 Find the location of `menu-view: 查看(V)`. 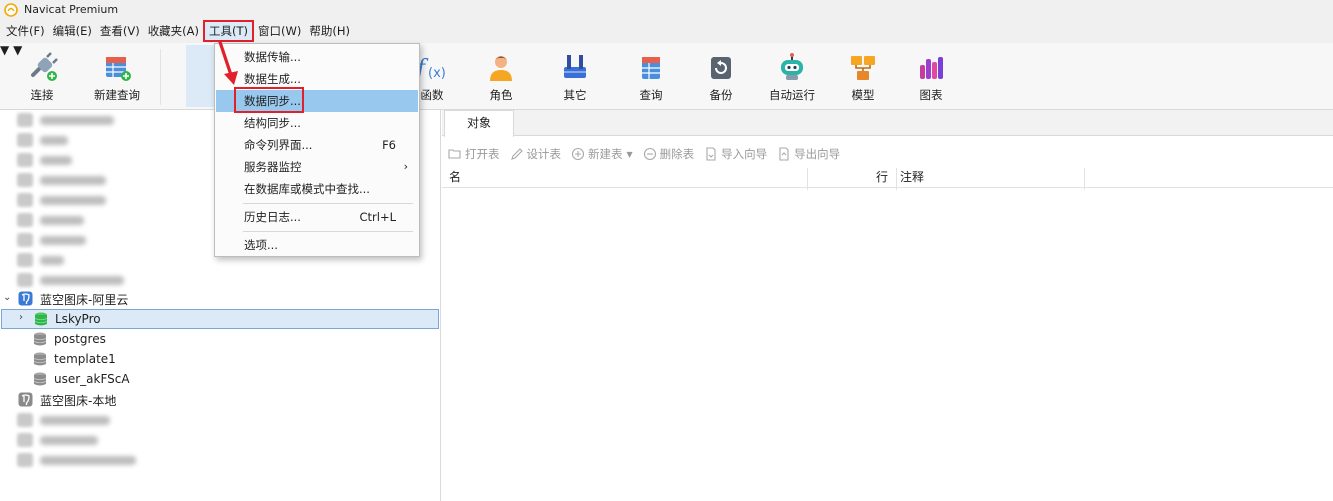

menu-view: 查看(V) is located at coordinates (120, 31).